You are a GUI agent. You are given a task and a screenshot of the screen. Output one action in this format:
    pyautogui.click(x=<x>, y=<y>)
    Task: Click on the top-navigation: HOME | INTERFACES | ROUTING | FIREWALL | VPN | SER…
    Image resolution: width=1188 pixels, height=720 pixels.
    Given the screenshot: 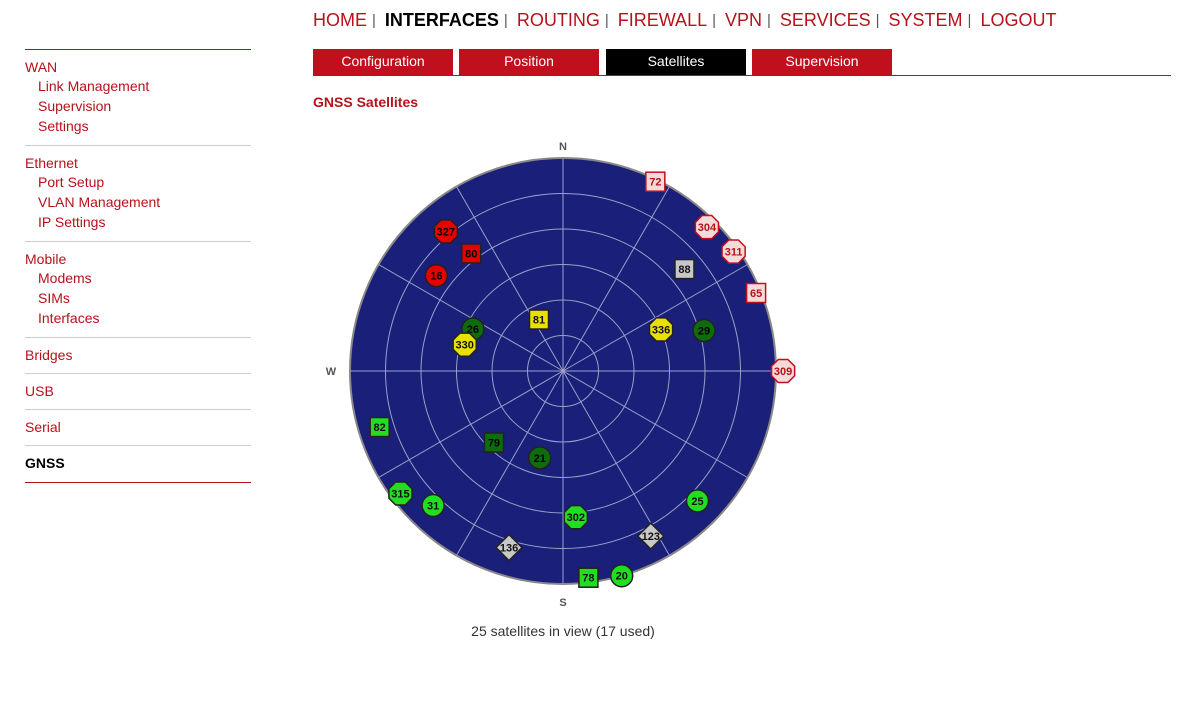 What is the action you would take?
    pyautogui.click(x=684, y=20)
    